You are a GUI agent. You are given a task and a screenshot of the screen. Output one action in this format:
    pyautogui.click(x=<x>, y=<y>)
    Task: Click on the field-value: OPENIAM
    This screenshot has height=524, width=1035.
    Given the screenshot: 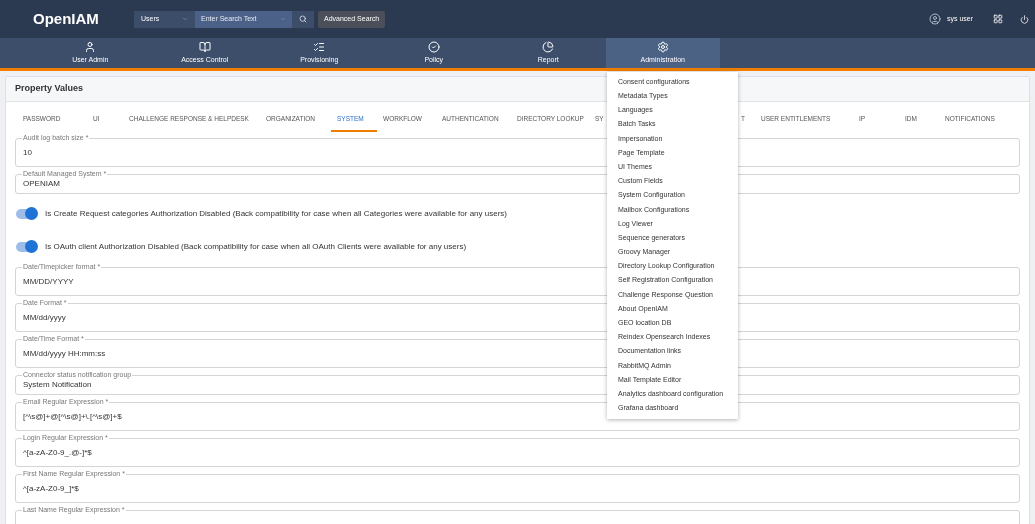 What is the action you would take?
    pyautogui.click(x=41, y=184)
    